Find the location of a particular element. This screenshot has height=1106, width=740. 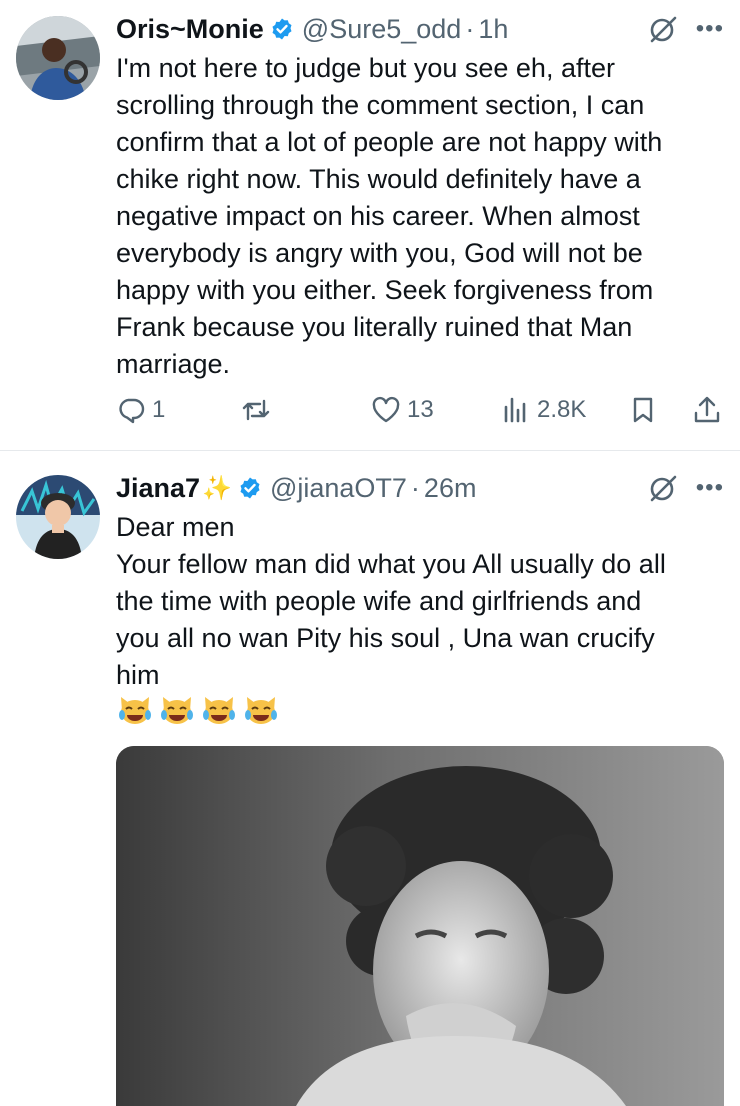

tweet-header: Jiana7 ✨ @jianaOT7 · 26m ••• is located at coordinates (420, 488).